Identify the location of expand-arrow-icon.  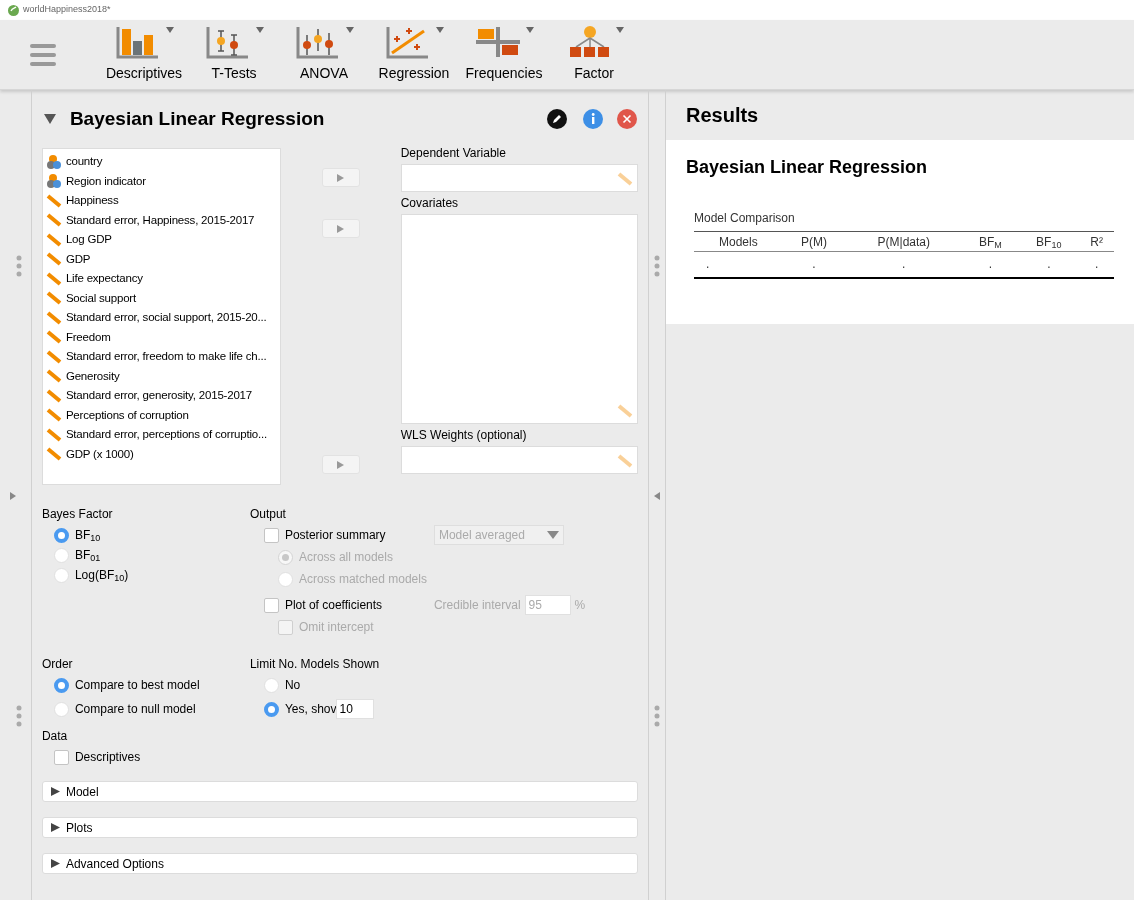
(13, 496).